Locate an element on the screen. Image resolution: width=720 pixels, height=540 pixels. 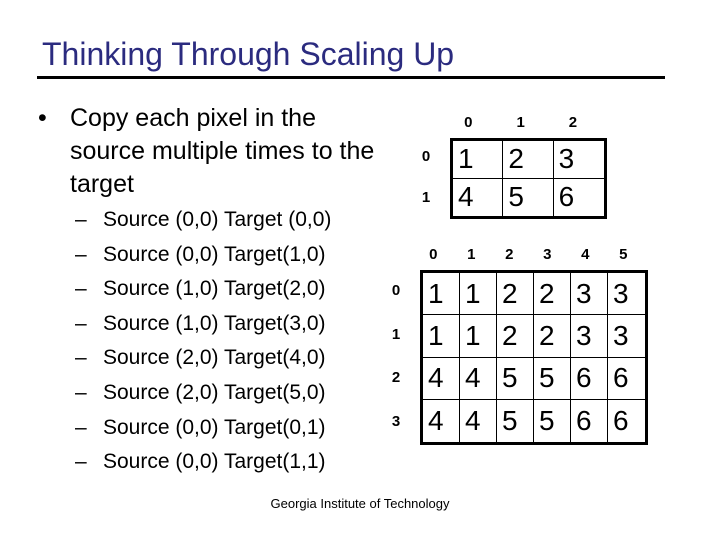
sub-bullet: – Source (0,0) Target (0,0) is located at coordinates (203, 222).